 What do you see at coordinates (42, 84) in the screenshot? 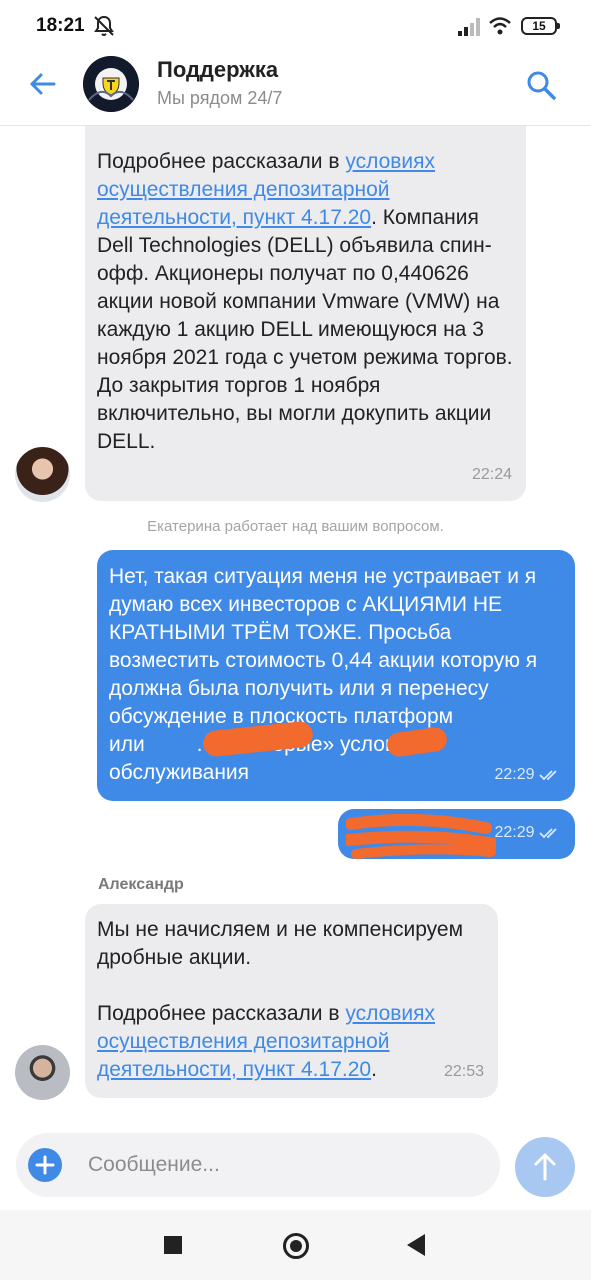
I see `arrow-left-icon` at bounding box center [42, 84].